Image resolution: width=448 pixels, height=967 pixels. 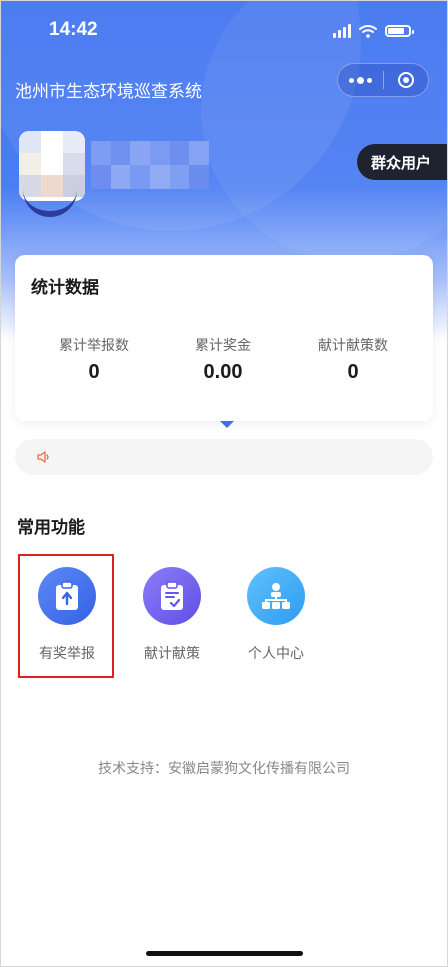 What do you see at coordinates (405, 80) in the screenshot?
I see `close-miniprogram-button` at bounding box center [405, 80].